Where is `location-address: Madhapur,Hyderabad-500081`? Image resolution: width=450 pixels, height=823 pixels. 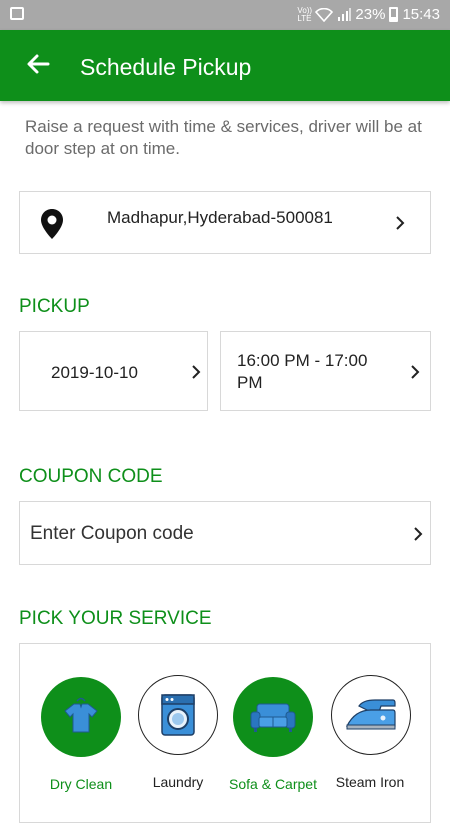
location-address: Madhapur,Hyderabad-500081 is located at coordinates (220, 217).